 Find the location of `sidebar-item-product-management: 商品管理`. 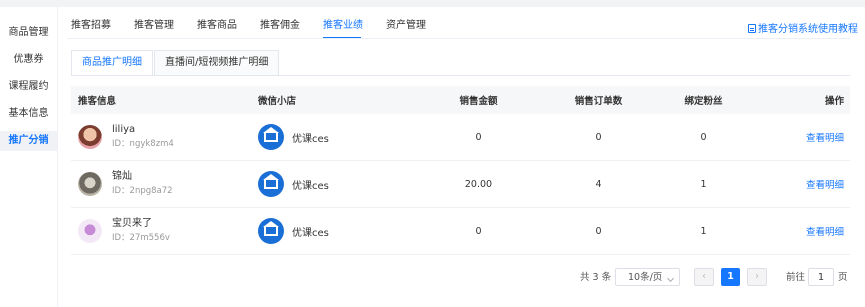

sidebar-item-product-management: 商品管理 is located at coordinates (28, 33).